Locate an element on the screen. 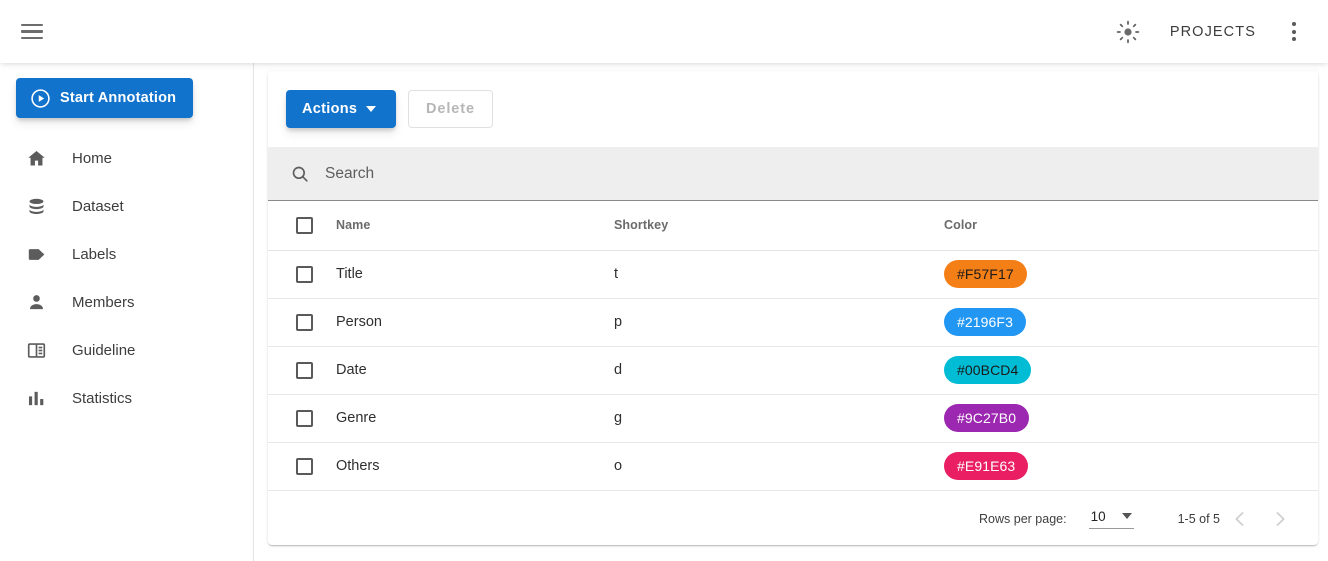 The width and height of the screenshot is (1328, 561). start-annotation-label: Start Annotation is located at coordinates (118, 98).